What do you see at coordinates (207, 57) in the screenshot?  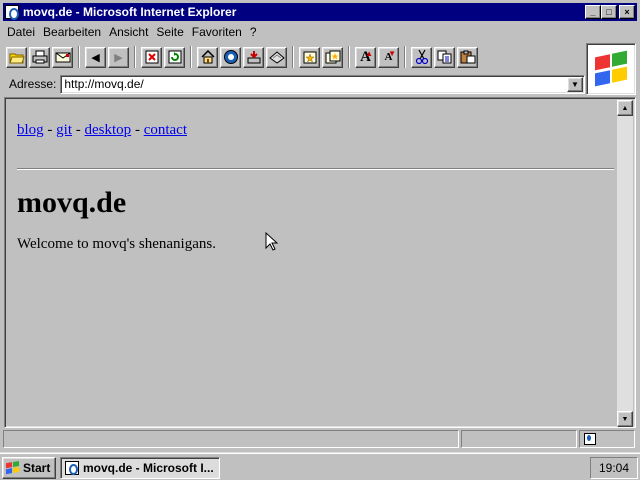 I see `home-icon` at bounding box center [207, 57].